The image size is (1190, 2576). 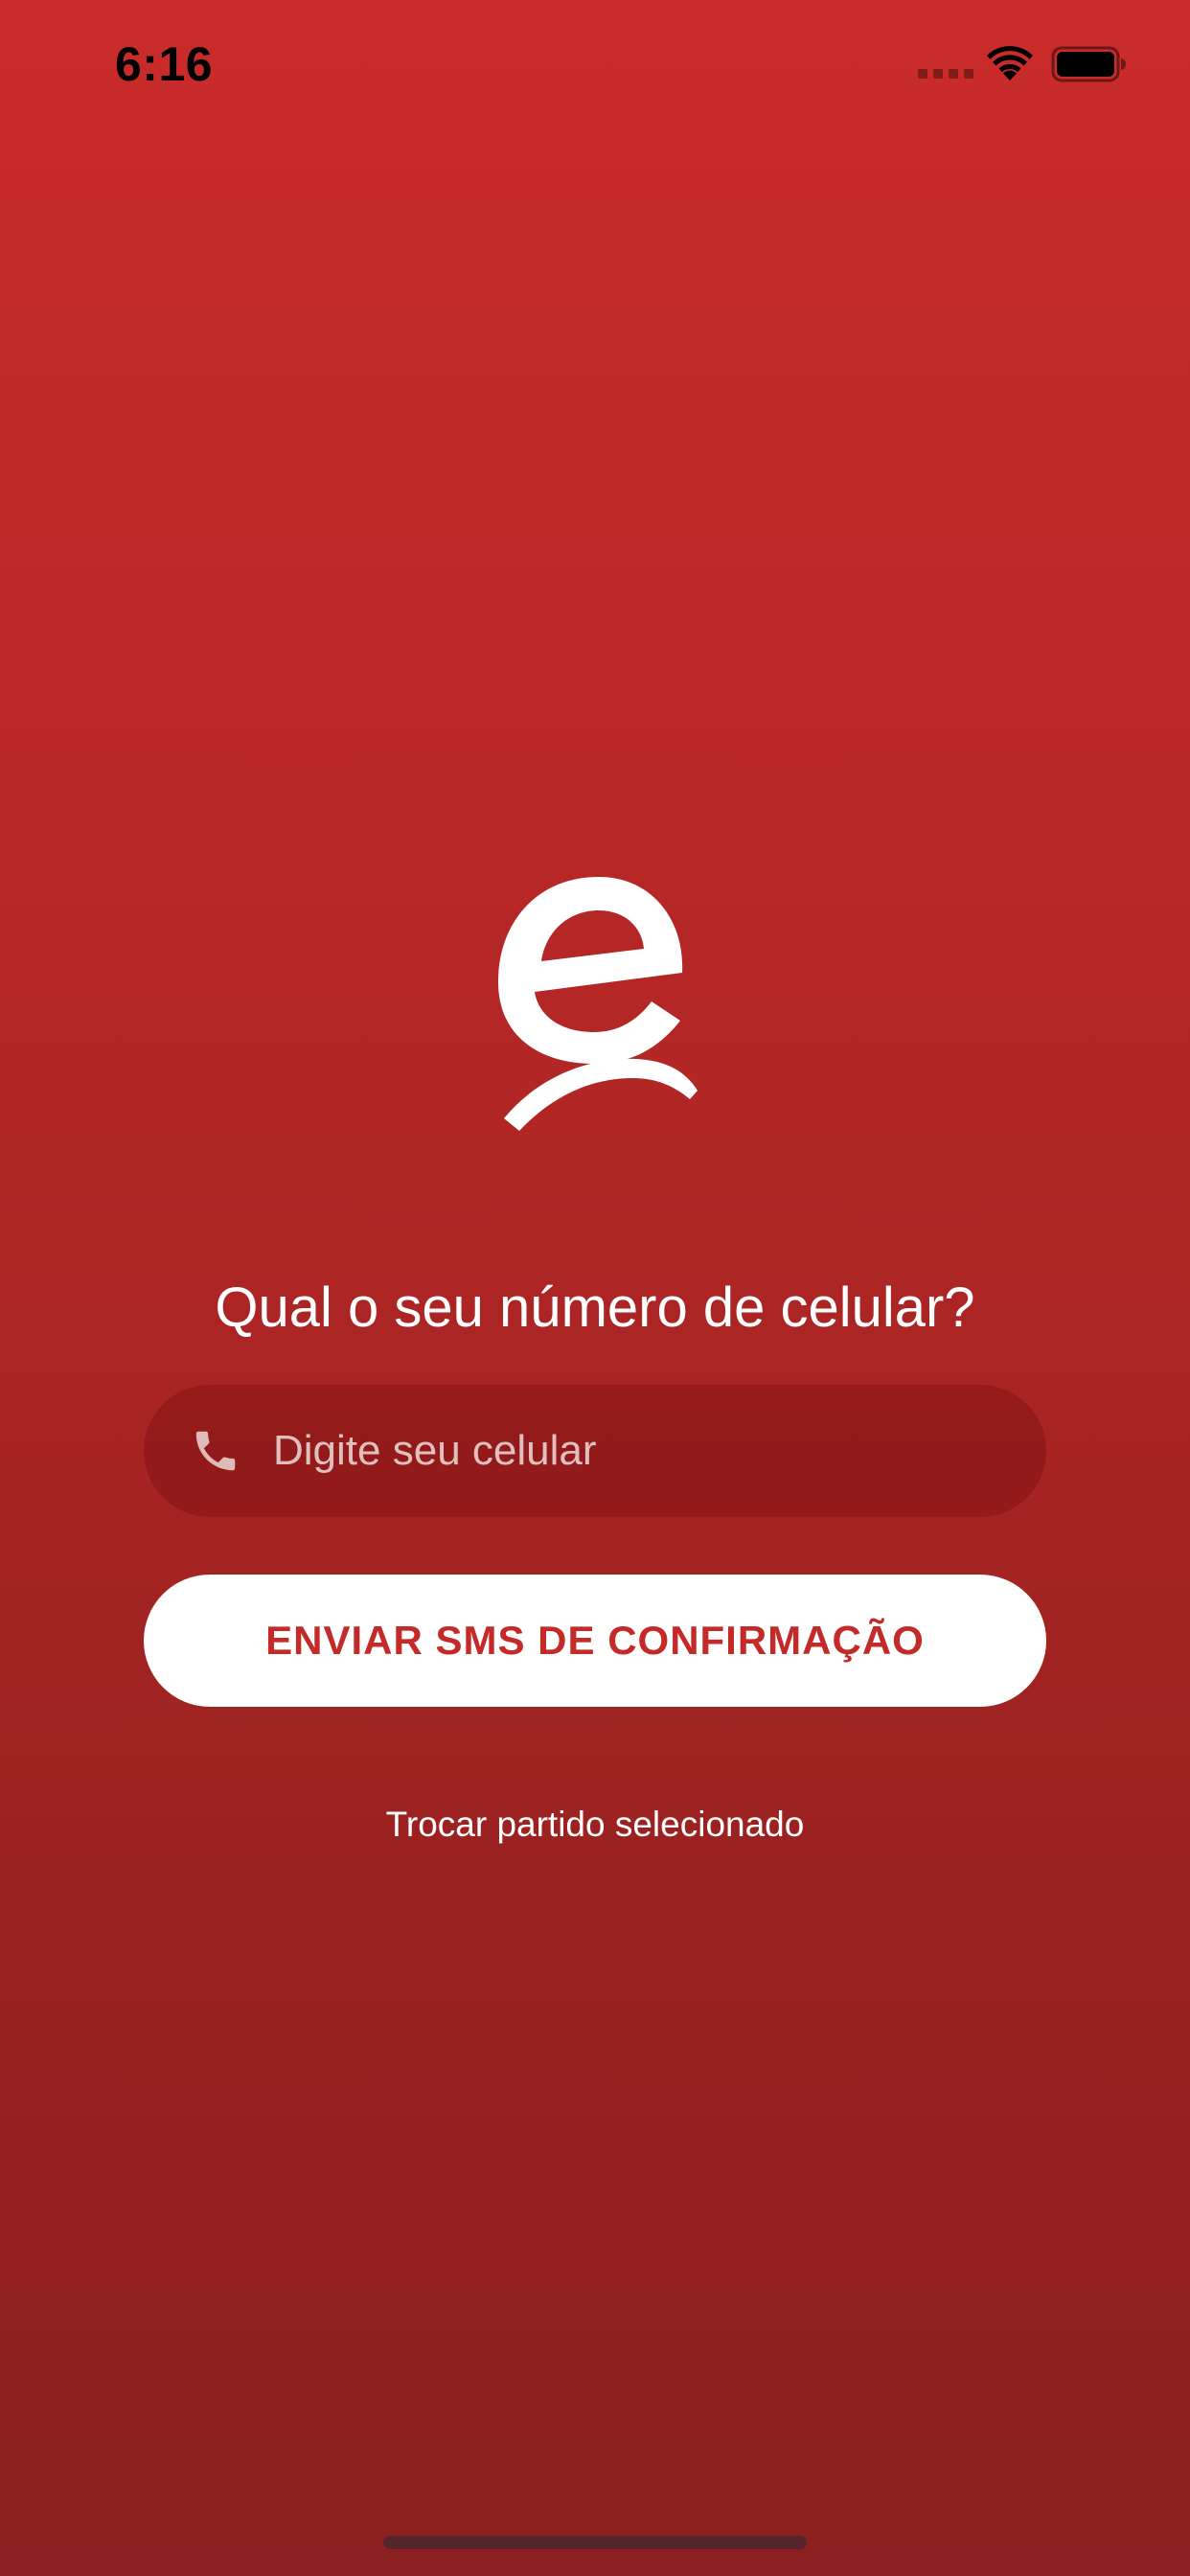 What do you see at coordinates (598, 1004) in the screenshot?
I see `app-logo-icon` at bounding box center [598, 1004].